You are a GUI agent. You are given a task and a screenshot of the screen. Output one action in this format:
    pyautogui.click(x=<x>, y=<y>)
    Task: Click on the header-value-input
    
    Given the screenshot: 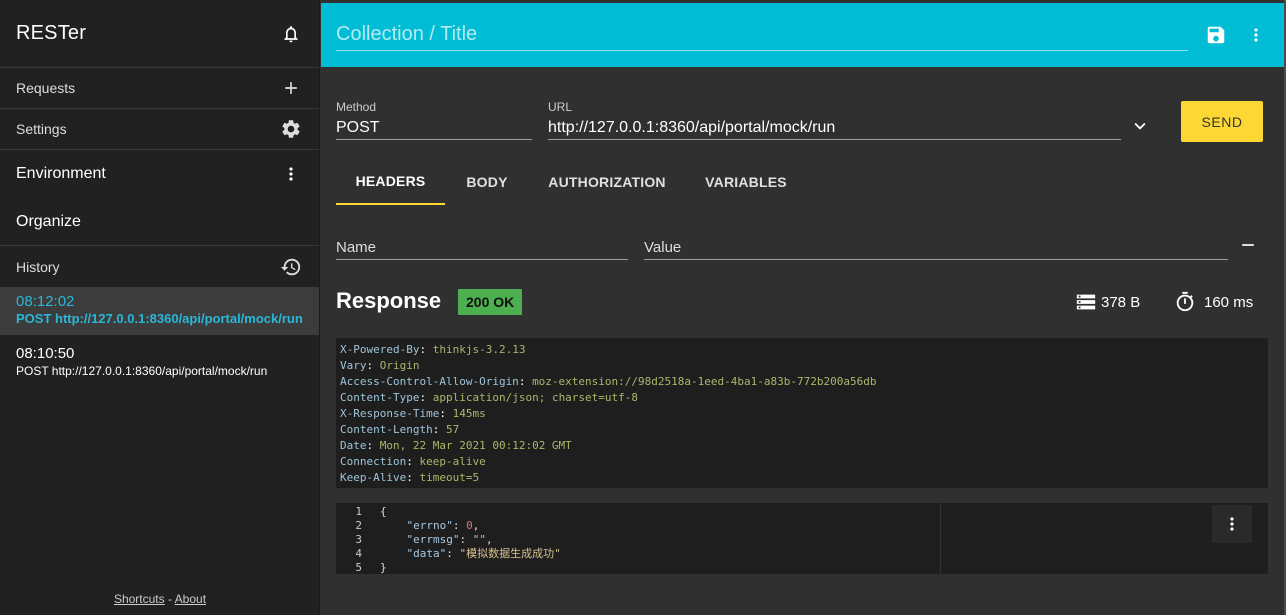 What is the action you would take?
    pyautogui.click(x=936, y=248)
    